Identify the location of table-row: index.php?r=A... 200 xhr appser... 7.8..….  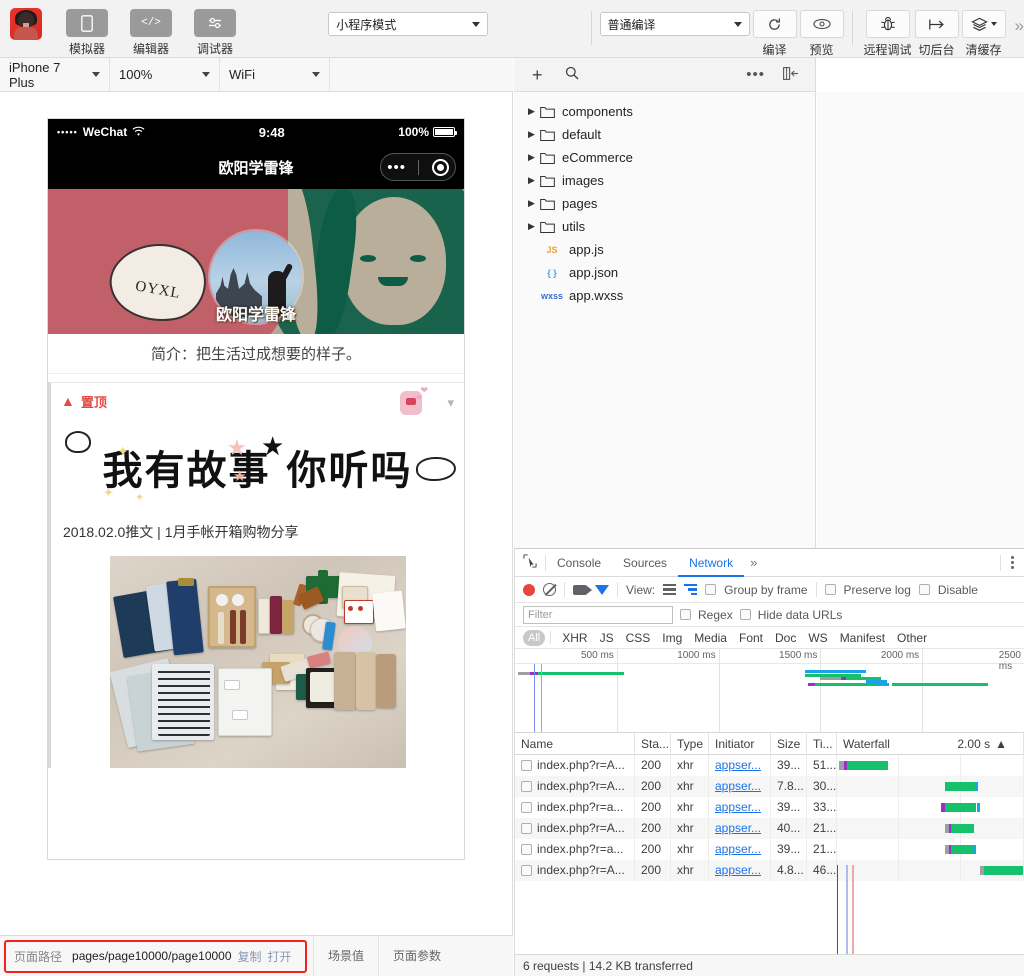
(769, 786).